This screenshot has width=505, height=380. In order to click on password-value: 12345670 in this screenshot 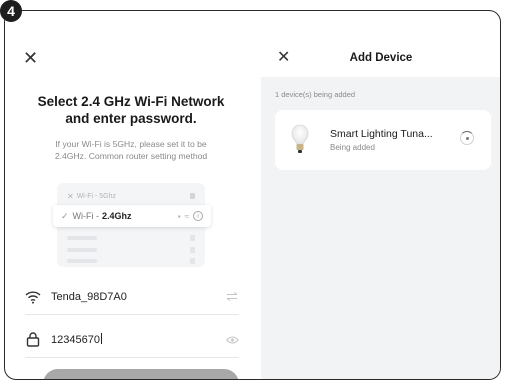, I will do `click(75, 340)`.